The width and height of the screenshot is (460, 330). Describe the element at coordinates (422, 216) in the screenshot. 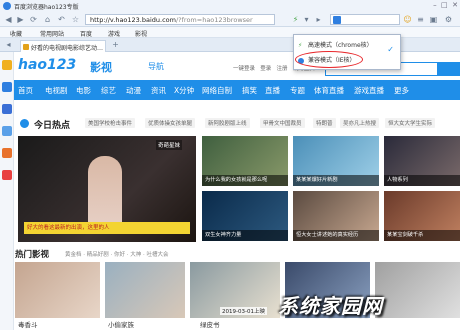

I see `hot-item-thumb: 某某宝剑破千杀` at that location.